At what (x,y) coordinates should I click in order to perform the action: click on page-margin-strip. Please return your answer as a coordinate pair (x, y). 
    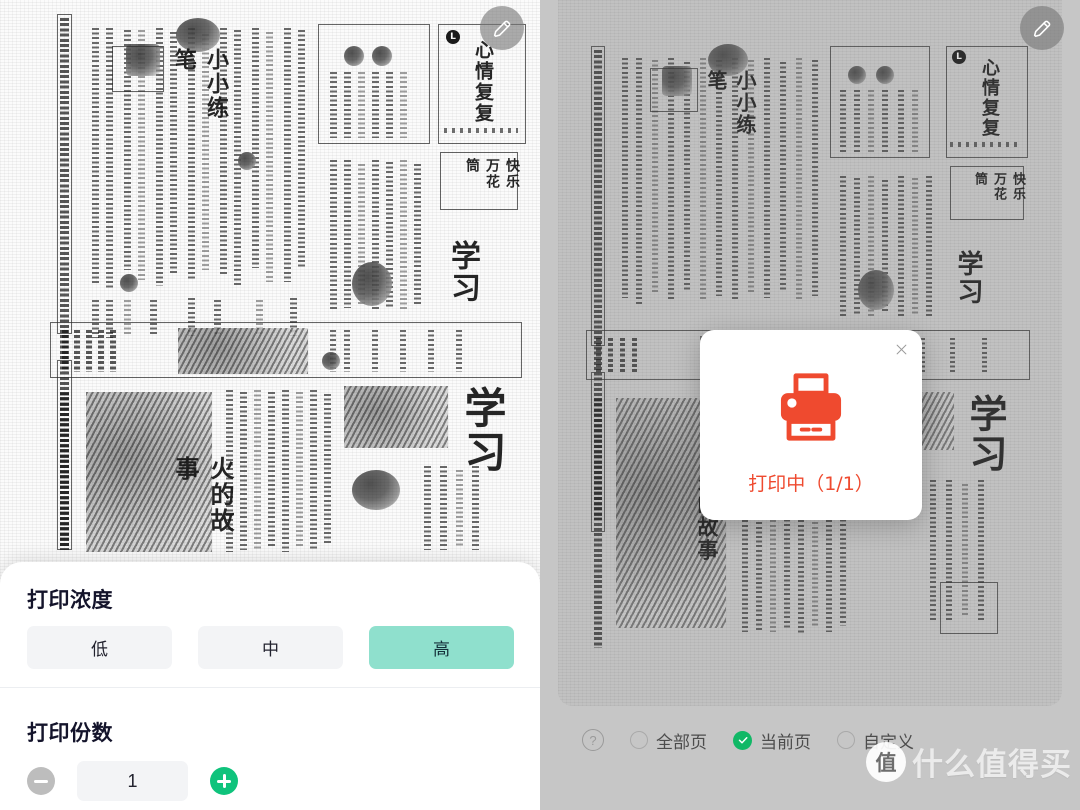
    Looking at the image, I should click on (598, 523).